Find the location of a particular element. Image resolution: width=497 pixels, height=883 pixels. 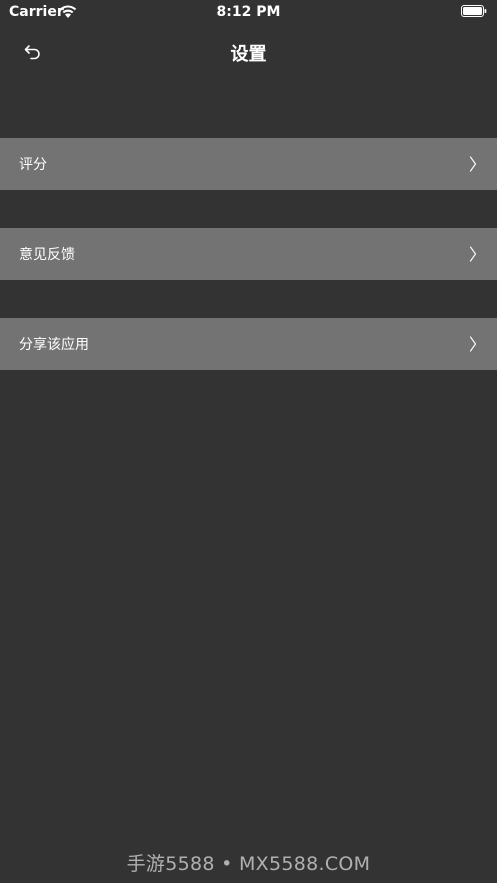

page-title: 设置 is located at coordinates (248, 54).